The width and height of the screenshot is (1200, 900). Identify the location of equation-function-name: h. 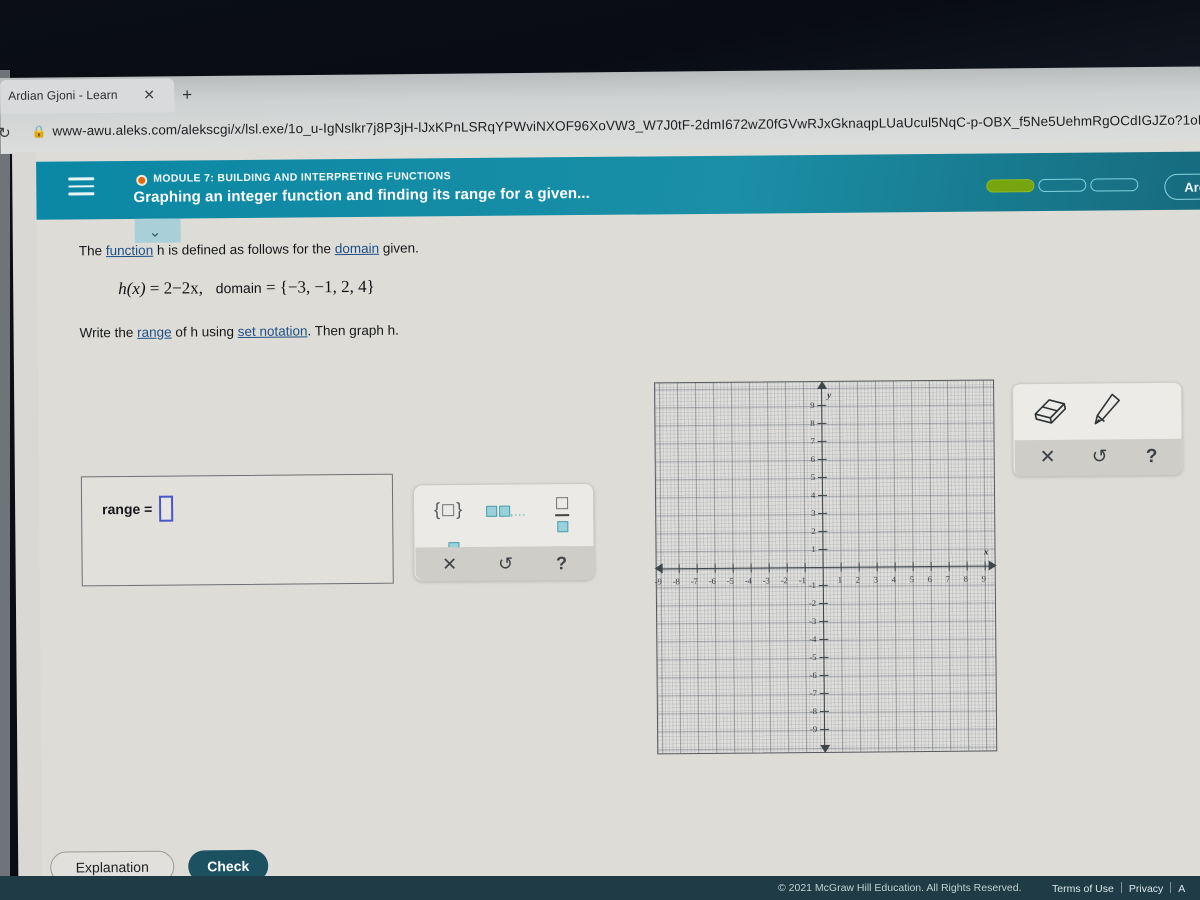
(122, 289).